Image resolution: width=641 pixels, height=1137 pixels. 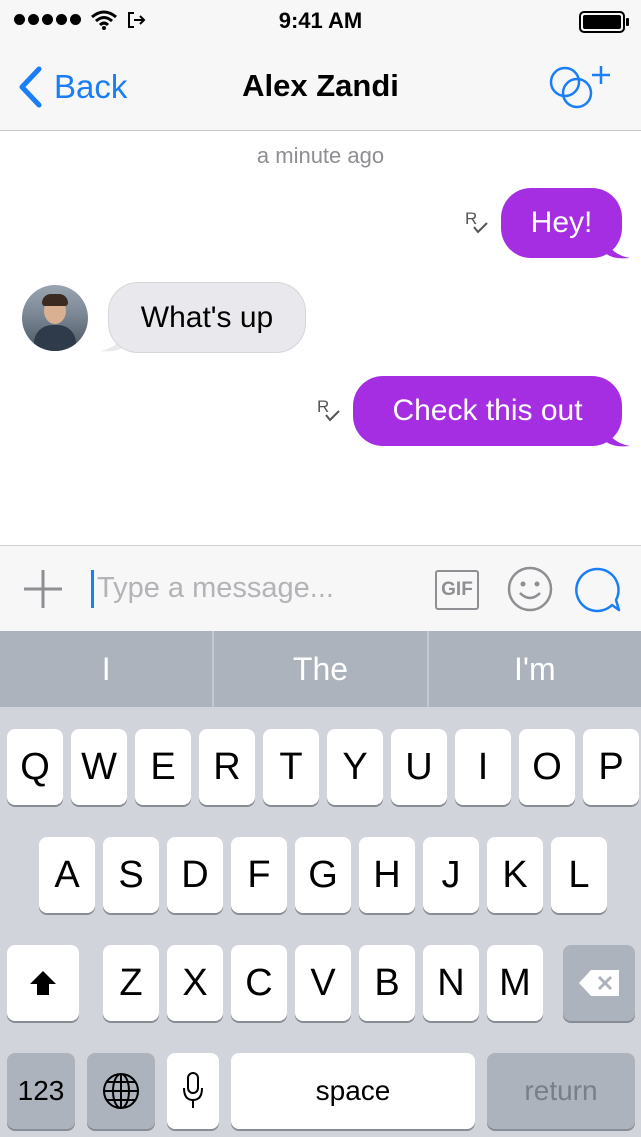 What do you see at coordinates (387, 875) in the screenshot?
I see `key-h: H` at bounding box center [387, 875].